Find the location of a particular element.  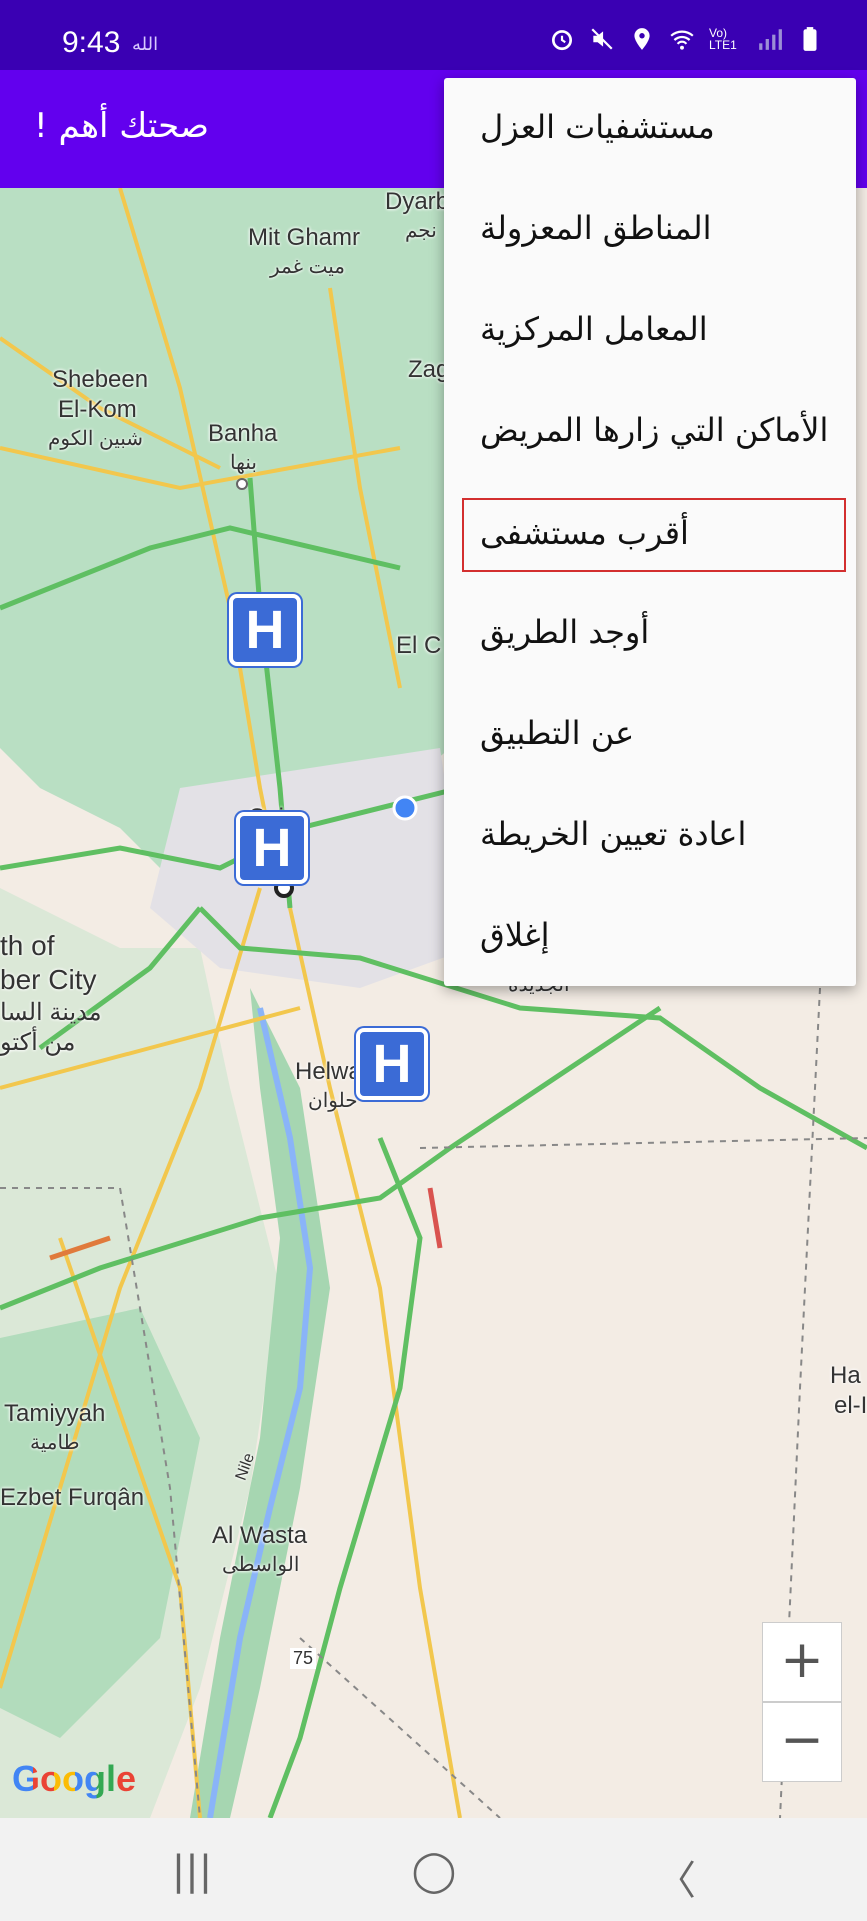

app-title: صحتك أهم ! is located at coordinates (121, 126).